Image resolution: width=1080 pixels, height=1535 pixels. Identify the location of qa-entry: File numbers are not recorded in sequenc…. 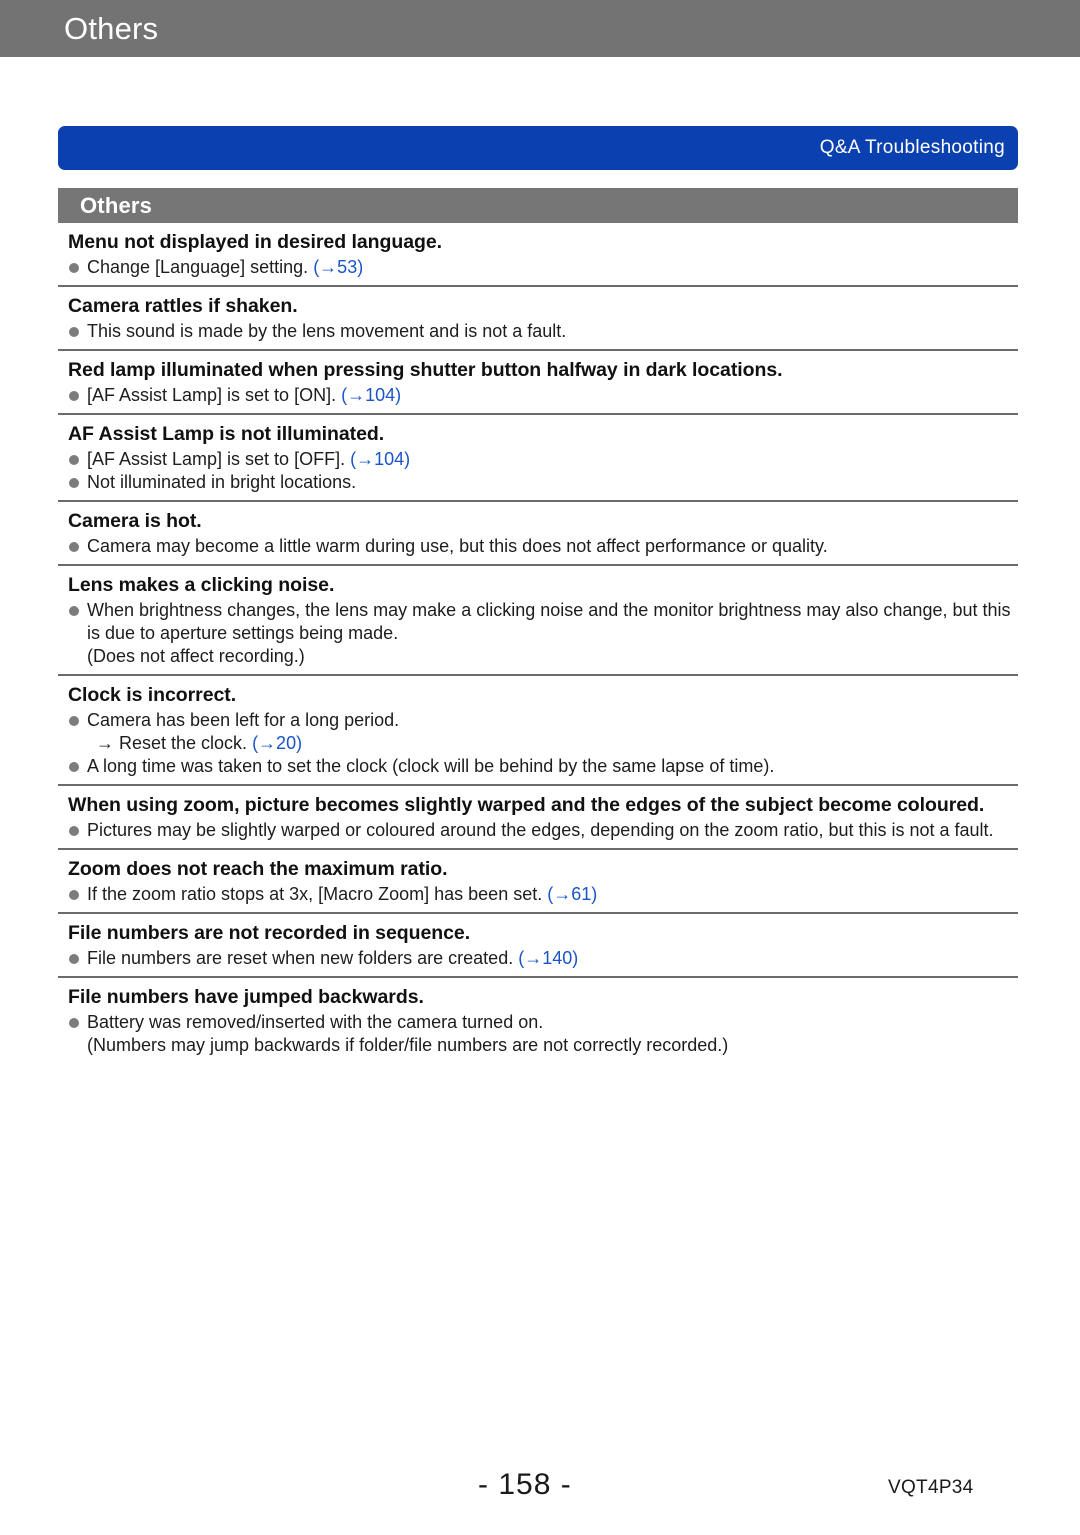
(538, 946).